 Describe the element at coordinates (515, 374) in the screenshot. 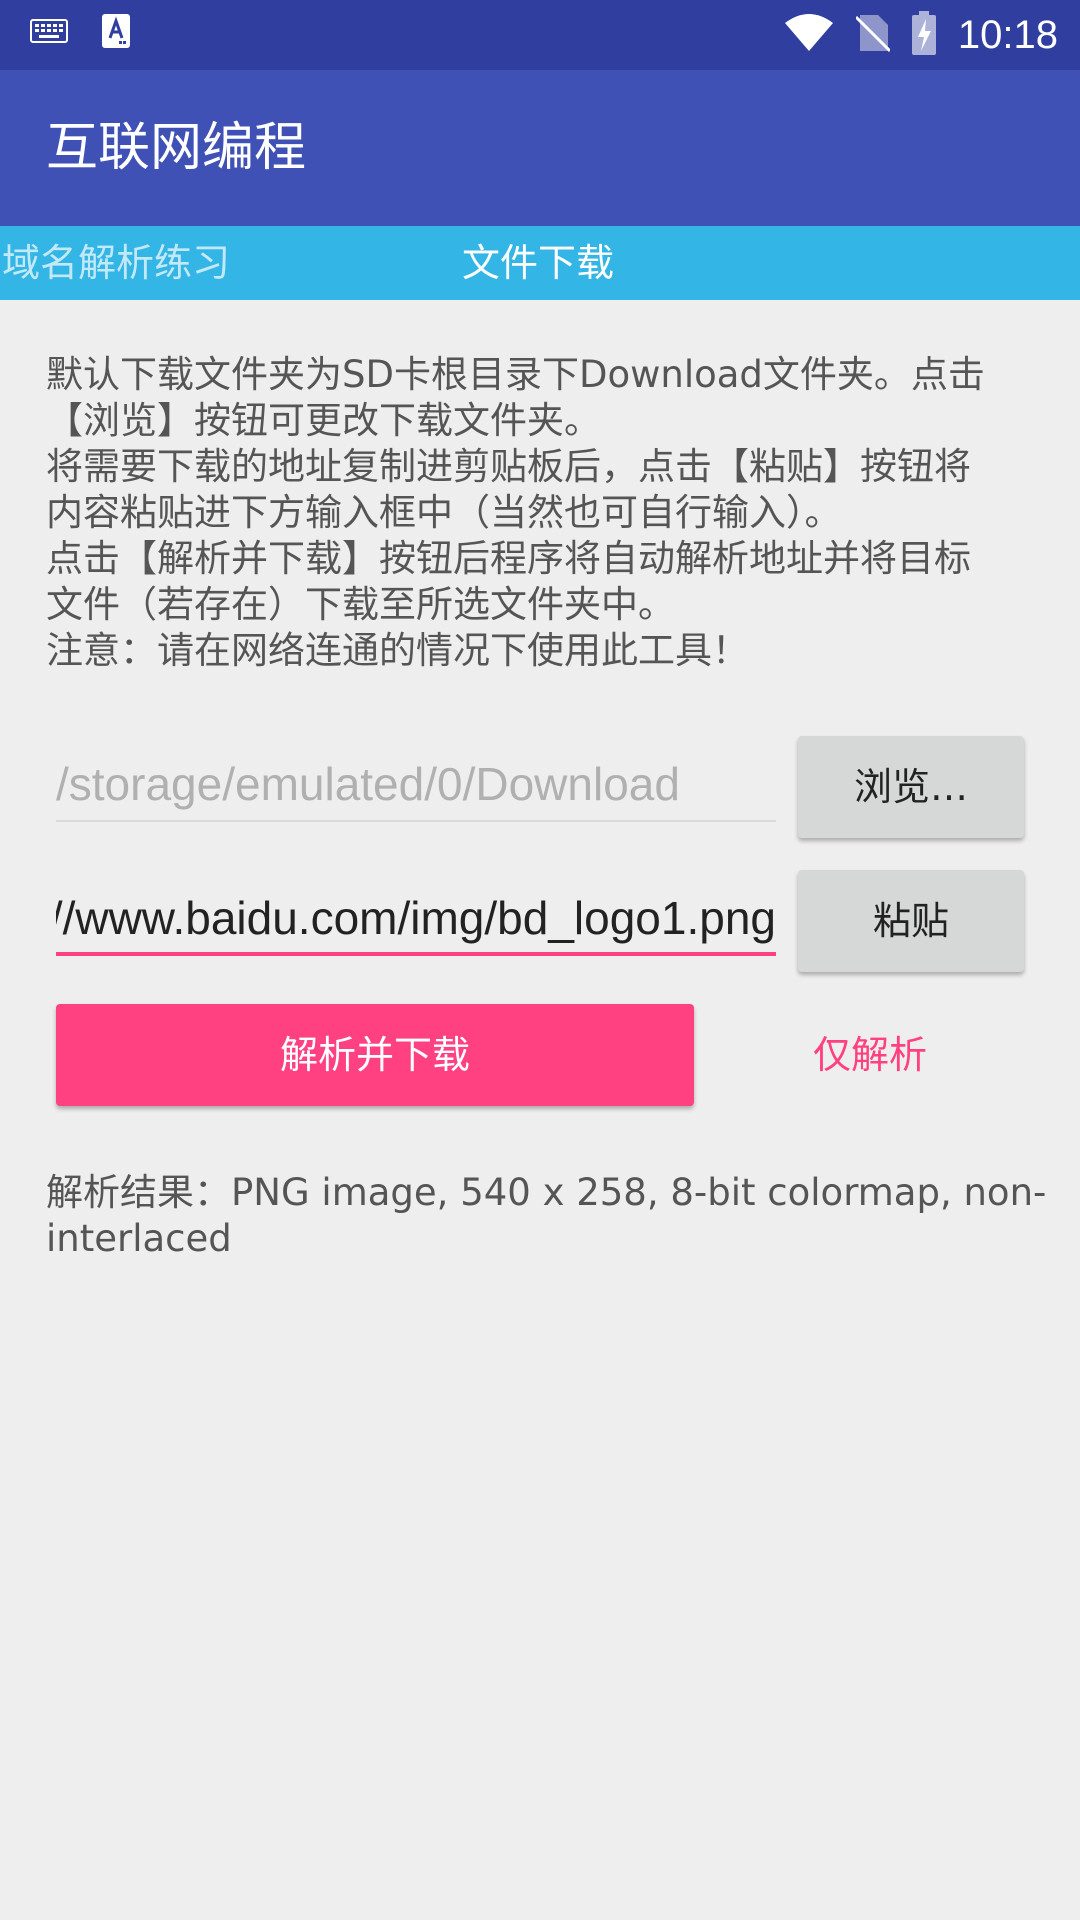

I see `instructions-line: 默认下载文件夹为SD卡根目录下Download文件夹。点击` at that location.